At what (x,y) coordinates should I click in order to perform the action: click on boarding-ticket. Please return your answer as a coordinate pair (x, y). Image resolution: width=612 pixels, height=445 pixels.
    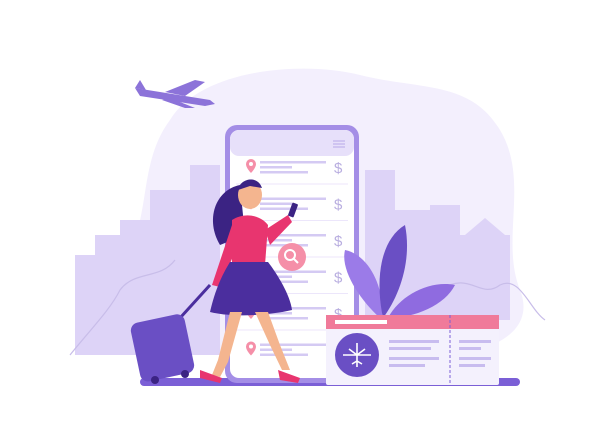
    Looking at the image, I should click on (412, 350).